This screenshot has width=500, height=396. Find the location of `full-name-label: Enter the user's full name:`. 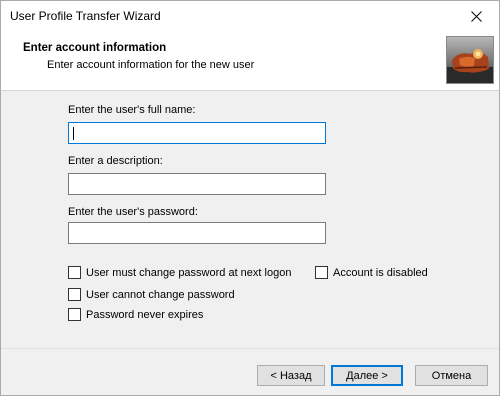

full-name-label: Enter the user's full name: is located at coordinates (132, 110).